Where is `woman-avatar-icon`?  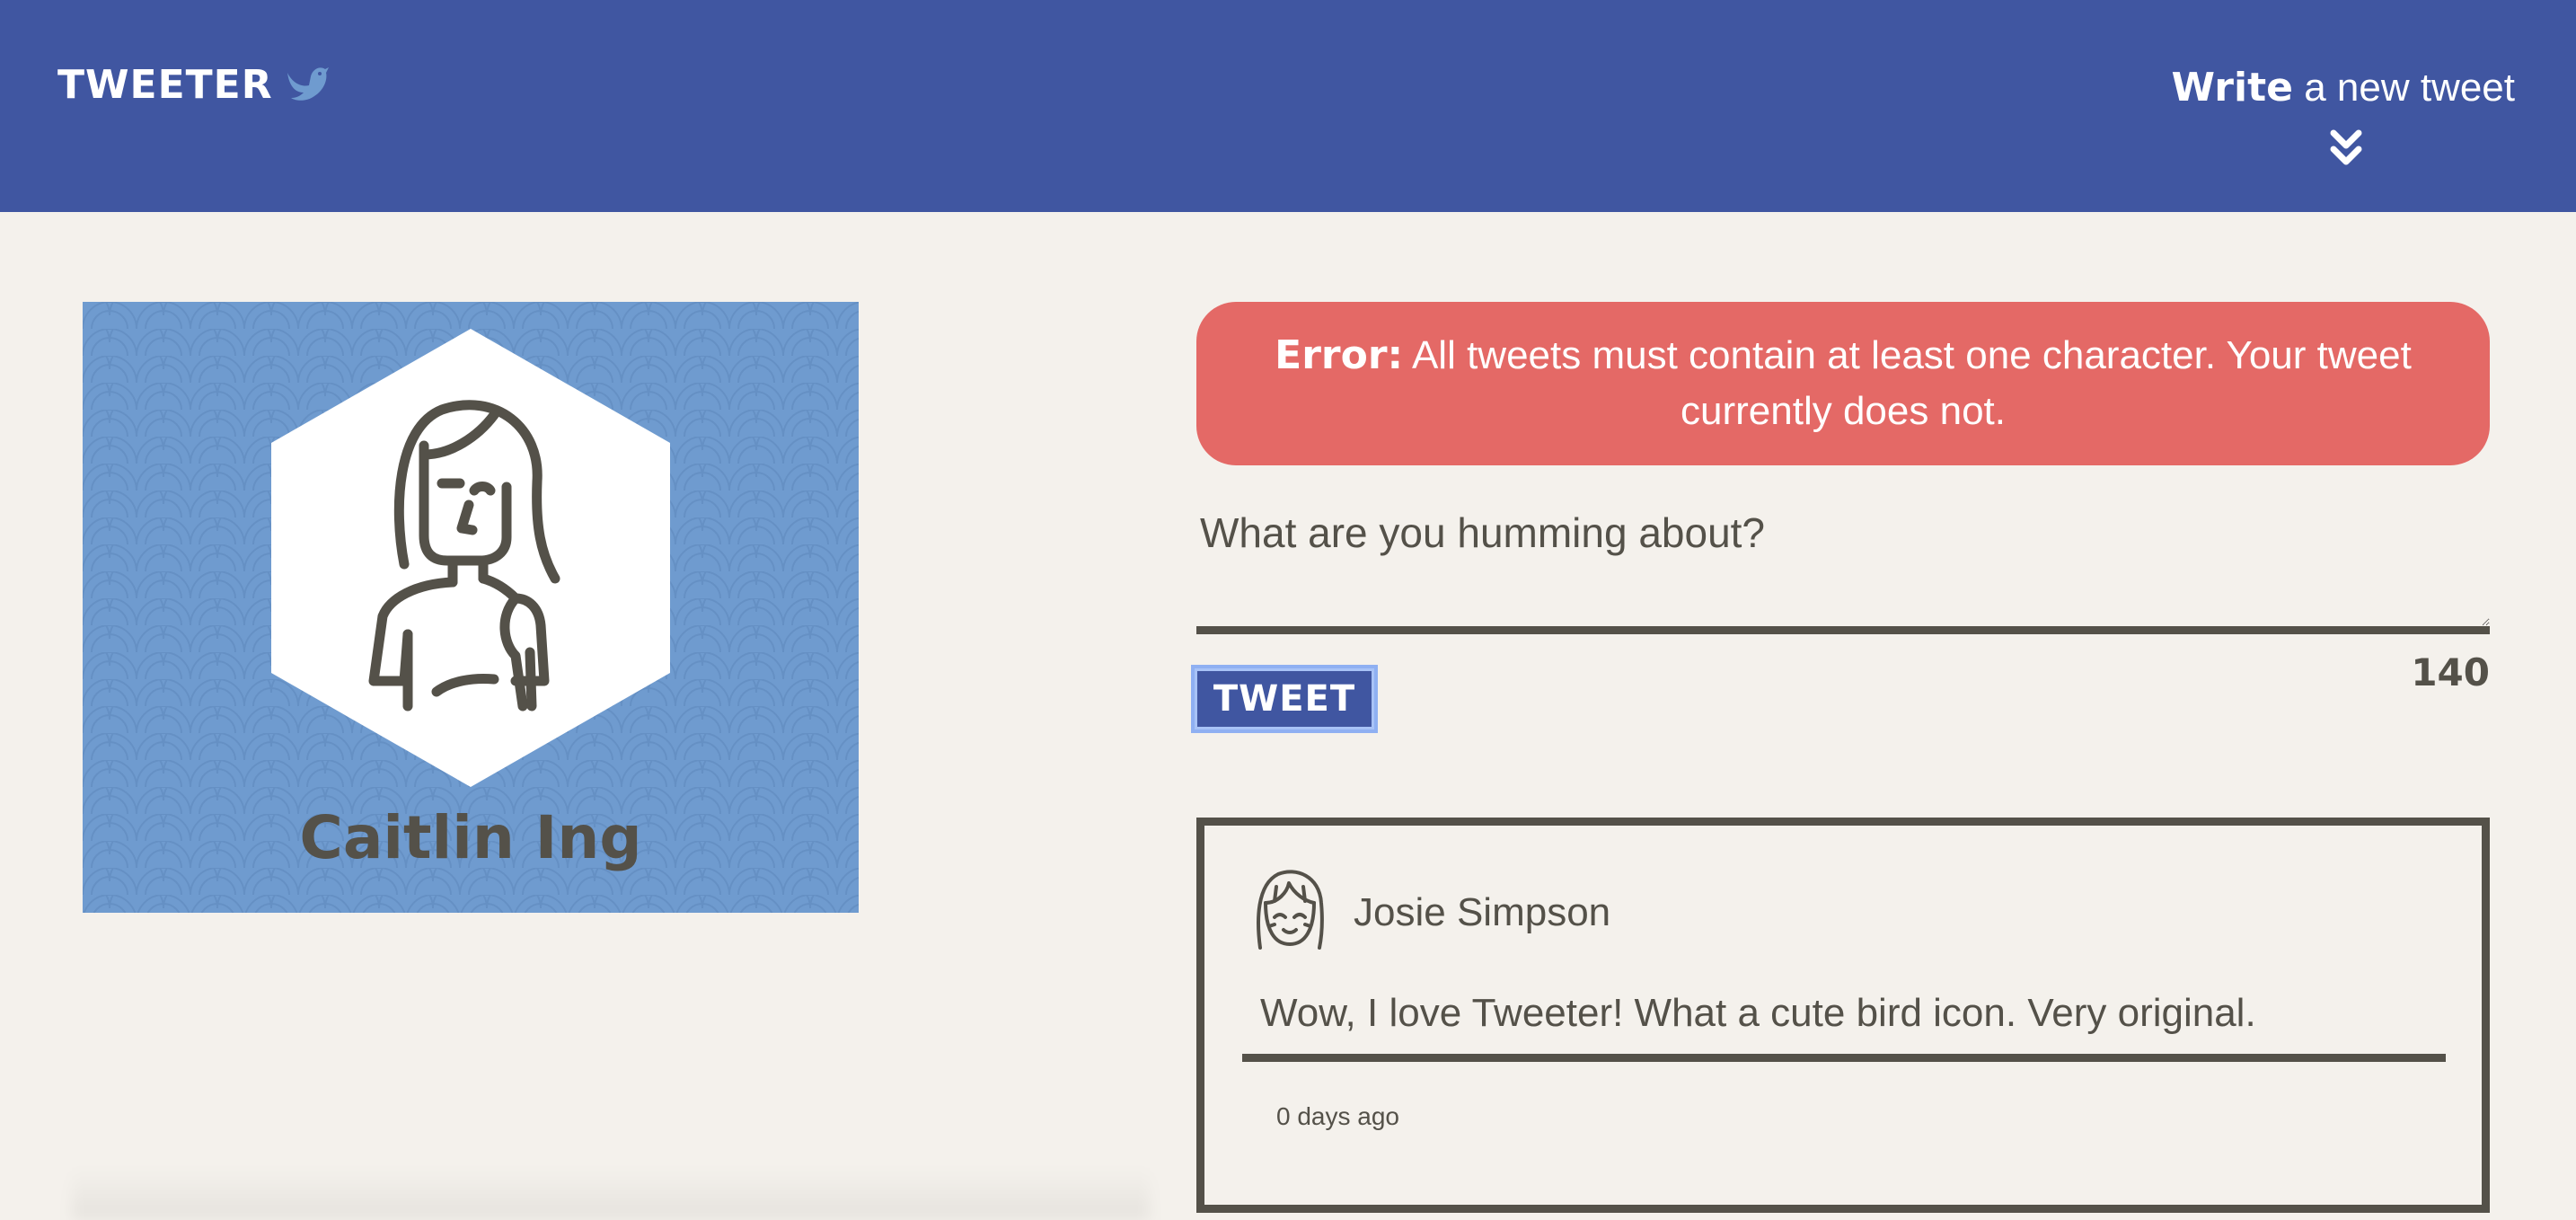 woman-avatar-icon is located at coordinates (470, 558).